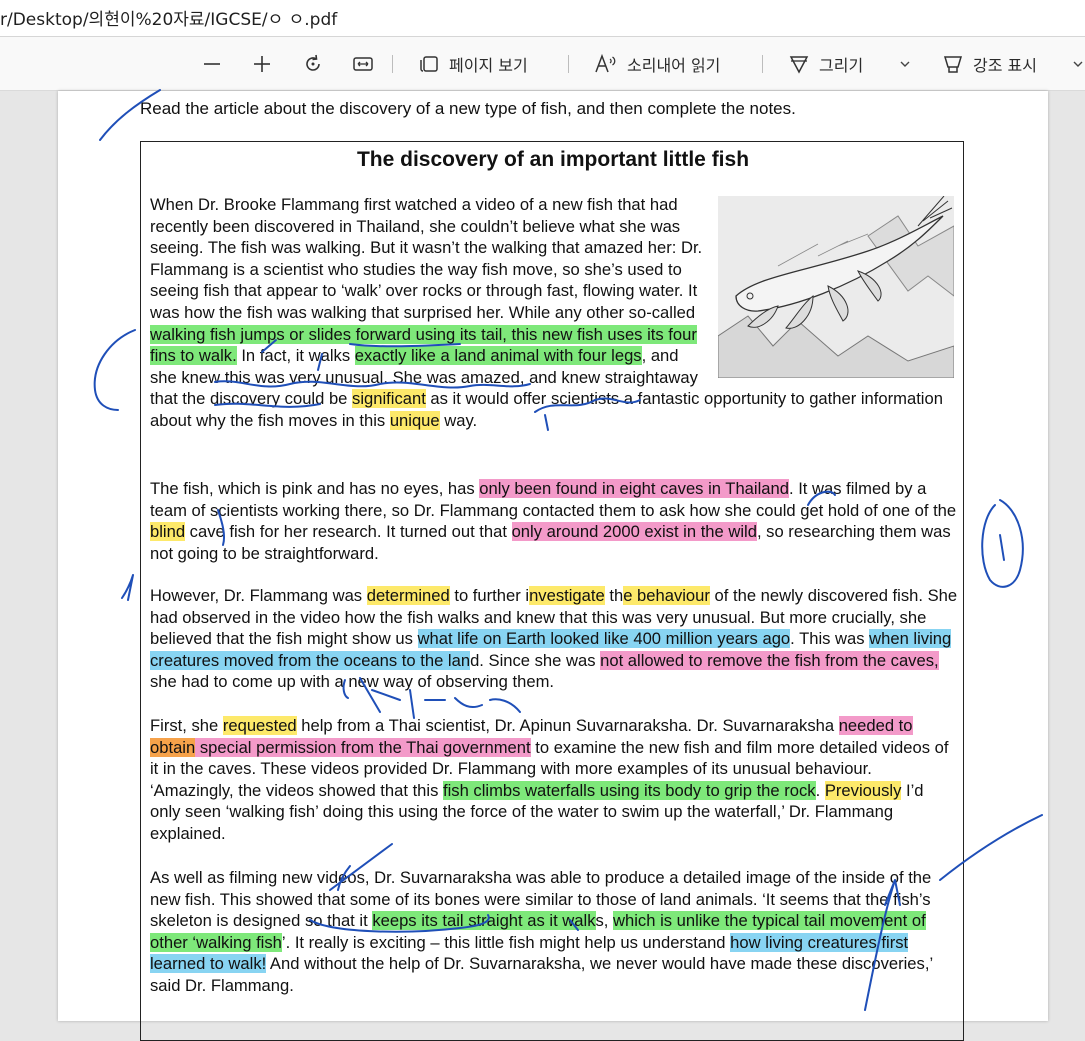 The image size is (1085, 1041). I want to click on highlight-button: 강조 표시, so click(989, 63).